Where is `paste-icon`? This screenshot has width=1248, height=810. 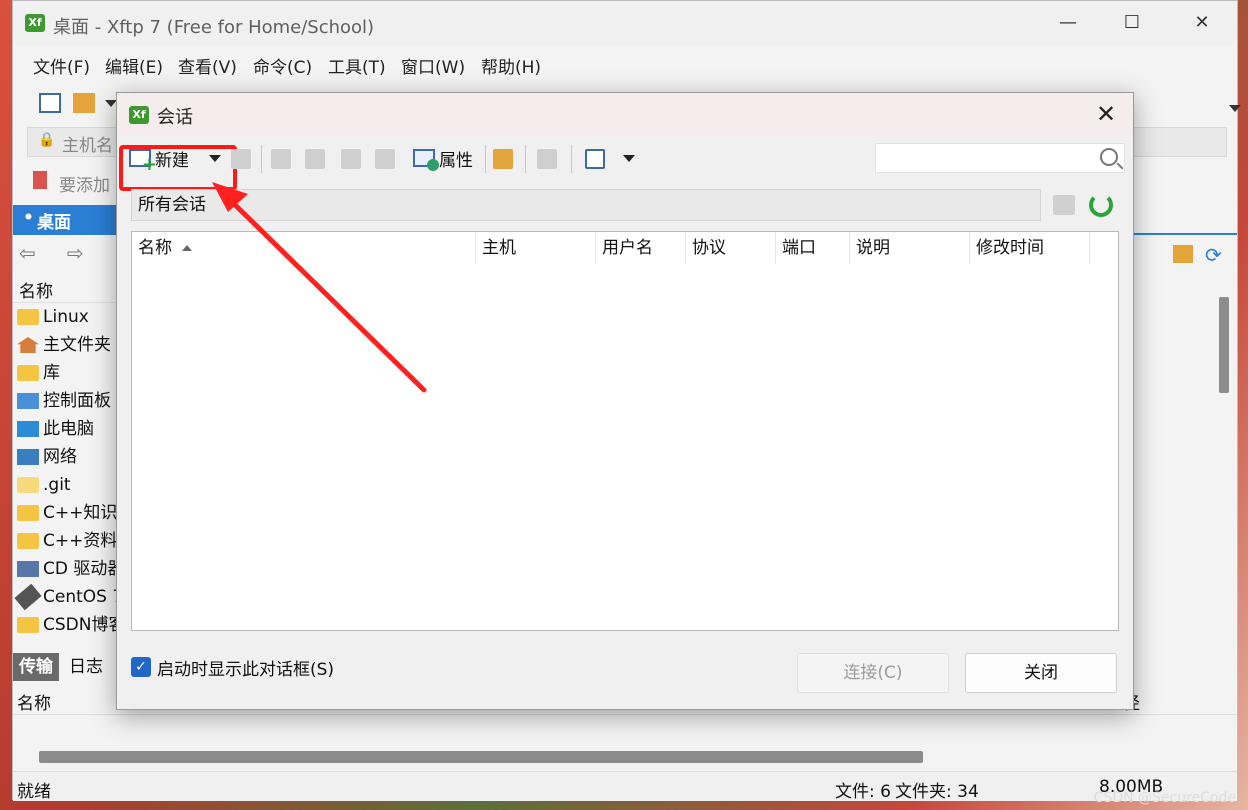
paste-icon is located at coordinates (351, 159).